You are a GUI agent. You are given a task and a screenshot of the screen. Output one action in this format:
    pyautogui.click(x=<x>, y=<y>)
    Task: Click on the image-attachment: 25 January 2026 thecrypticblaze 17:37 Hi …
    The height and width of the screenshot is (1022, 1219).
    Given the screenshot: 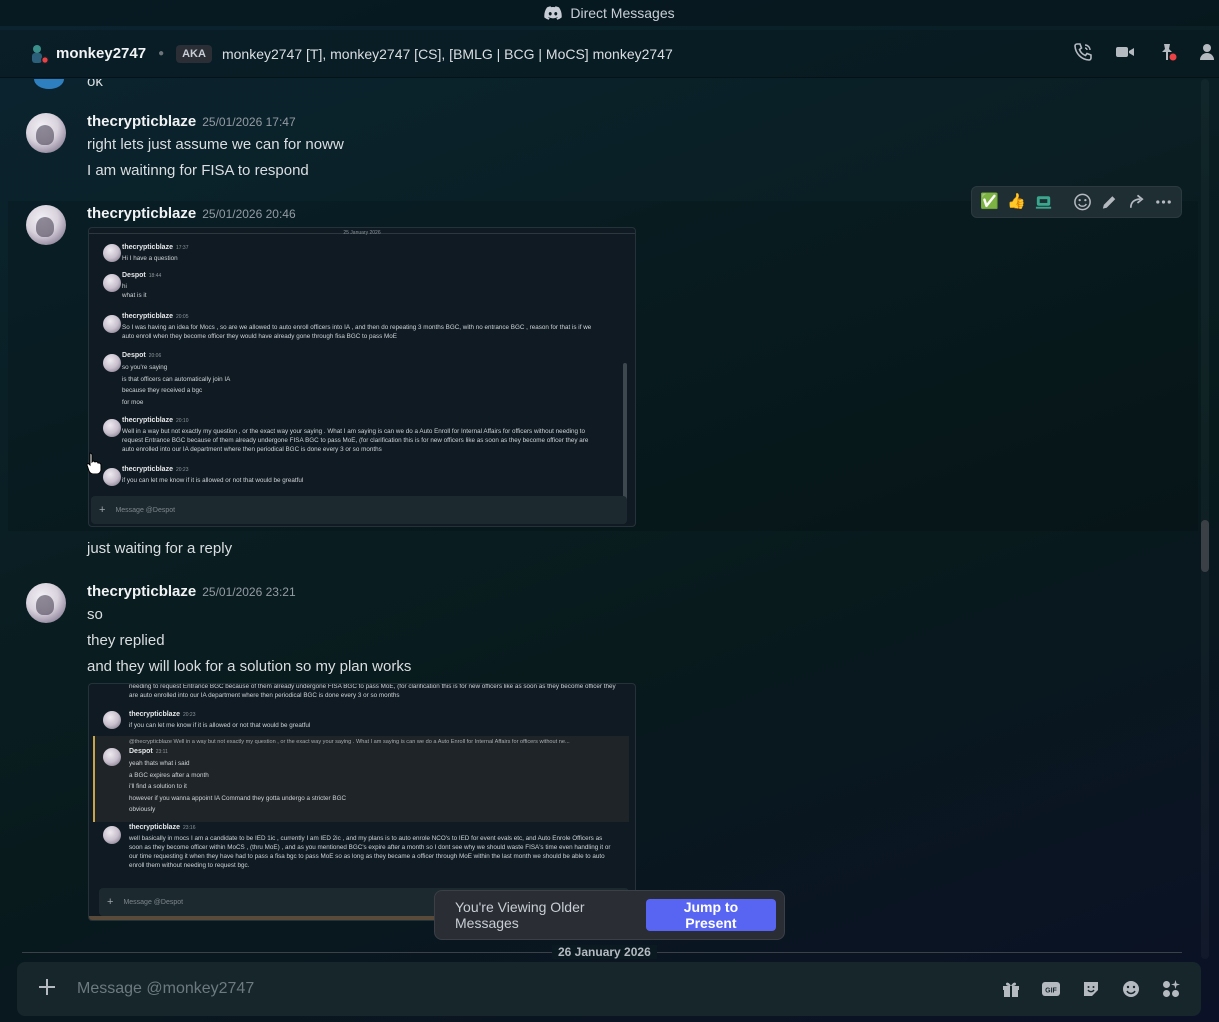 What is the action you would take?
    pyautogui.click(x=362, y=377)
    